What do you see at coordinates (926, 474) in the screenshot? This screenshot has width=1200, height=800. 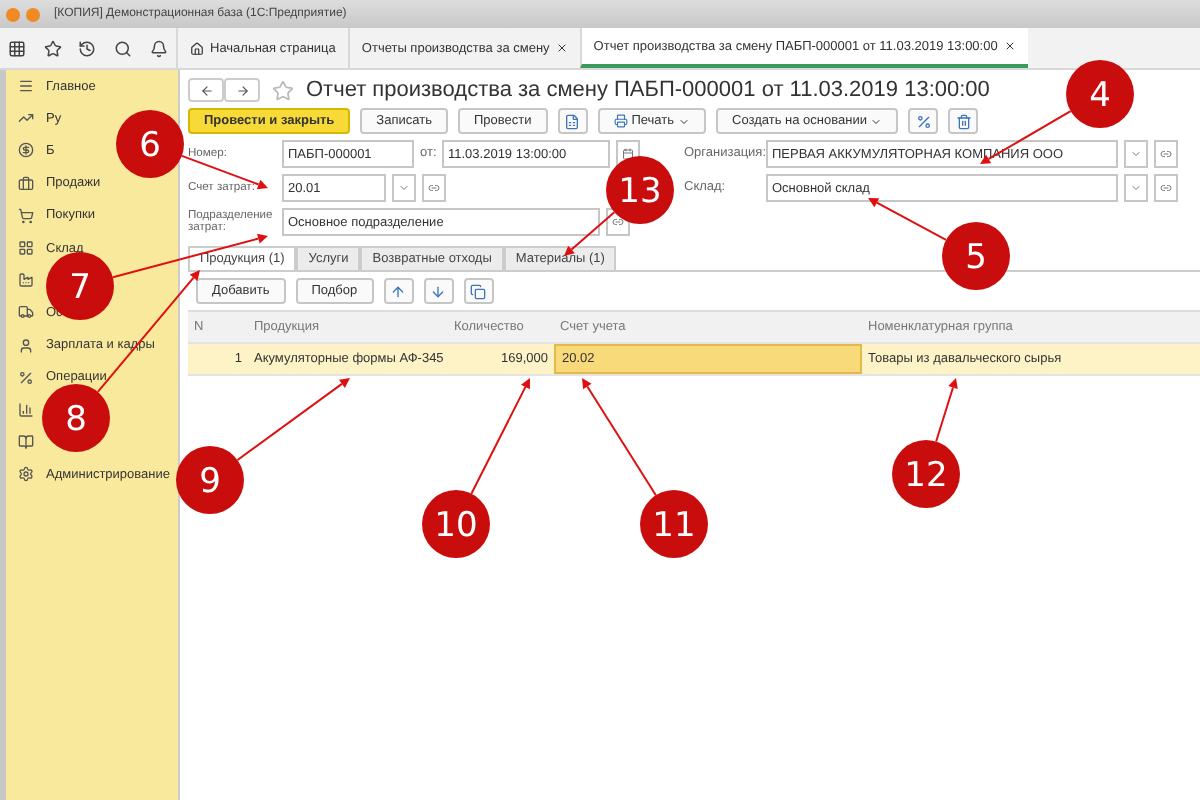 I see `number-badge: 12` at bounding box center [926, 474].